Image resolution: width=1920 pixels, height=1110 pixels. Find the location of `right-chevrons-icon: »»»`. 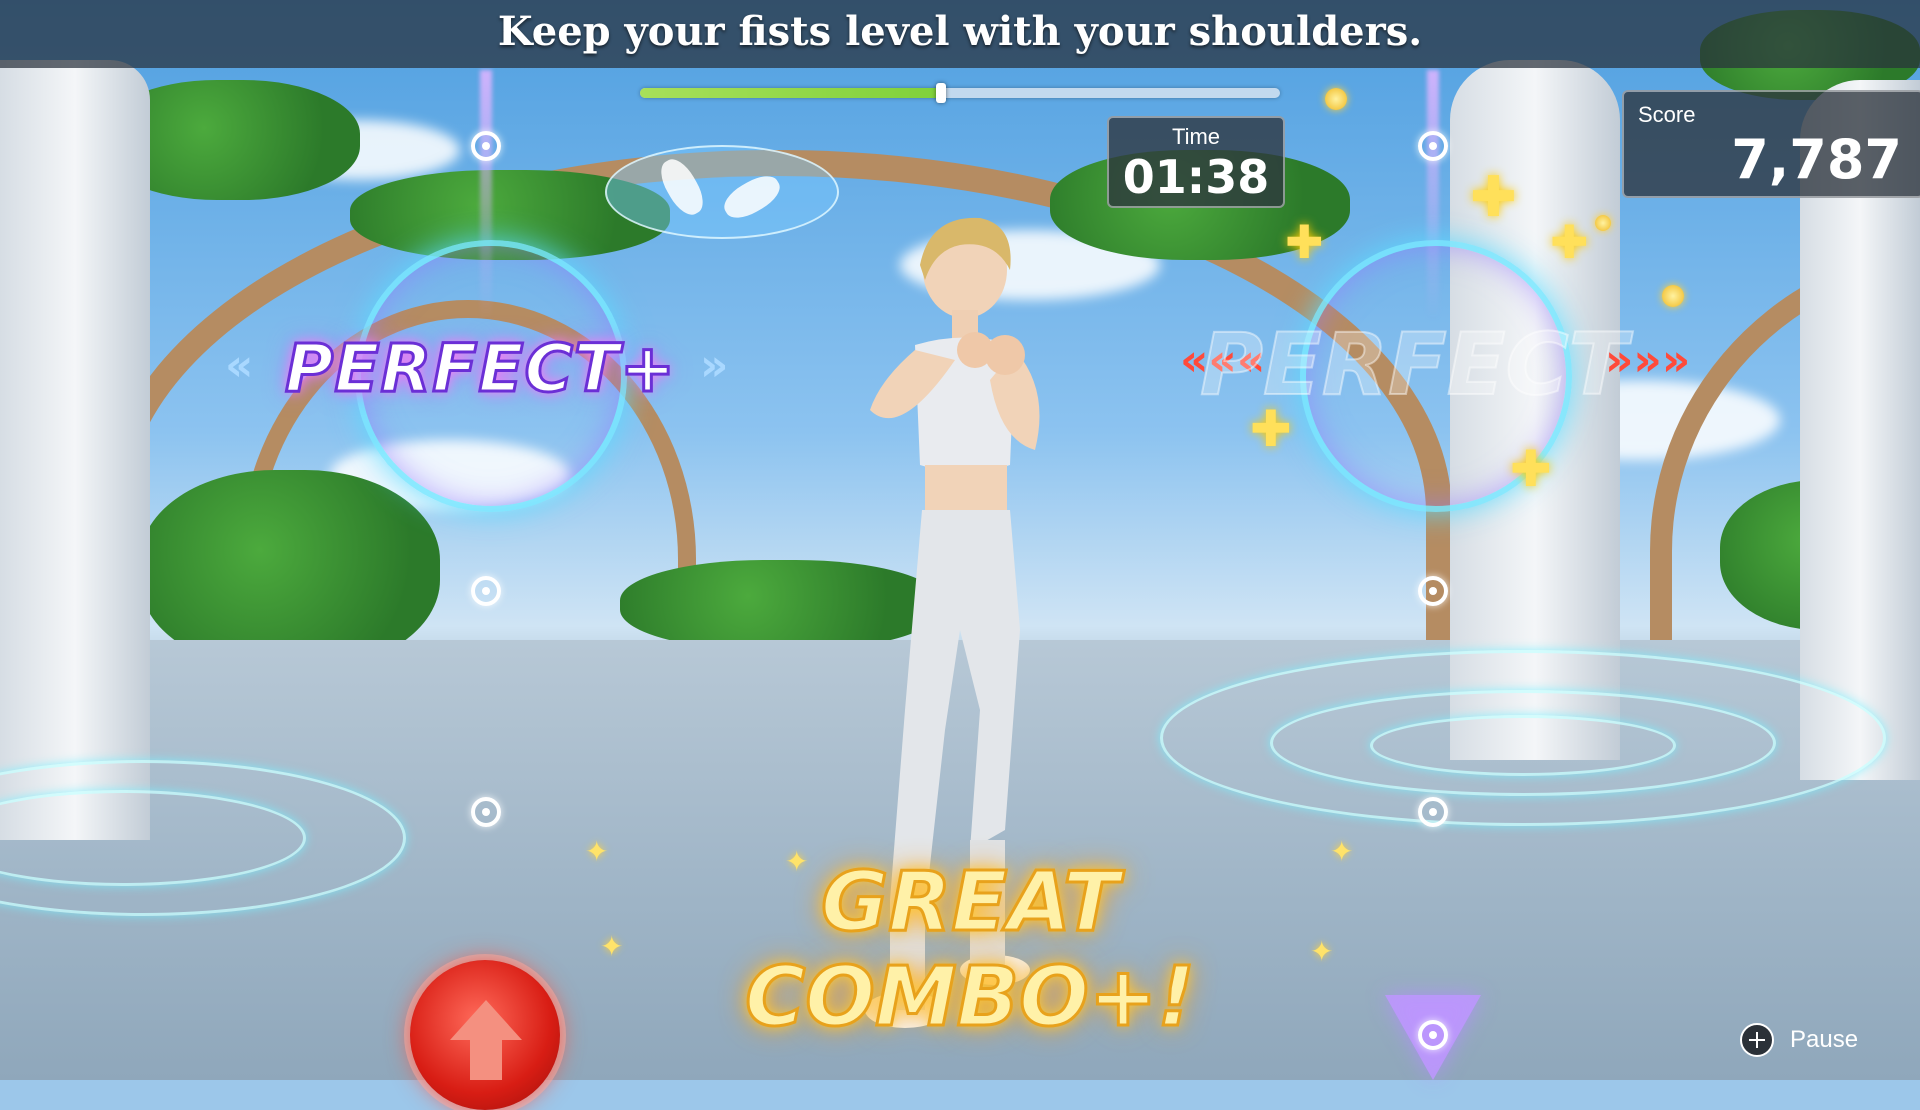

right-chevrons-icon: »»» is located at coordinates (1648, 360).